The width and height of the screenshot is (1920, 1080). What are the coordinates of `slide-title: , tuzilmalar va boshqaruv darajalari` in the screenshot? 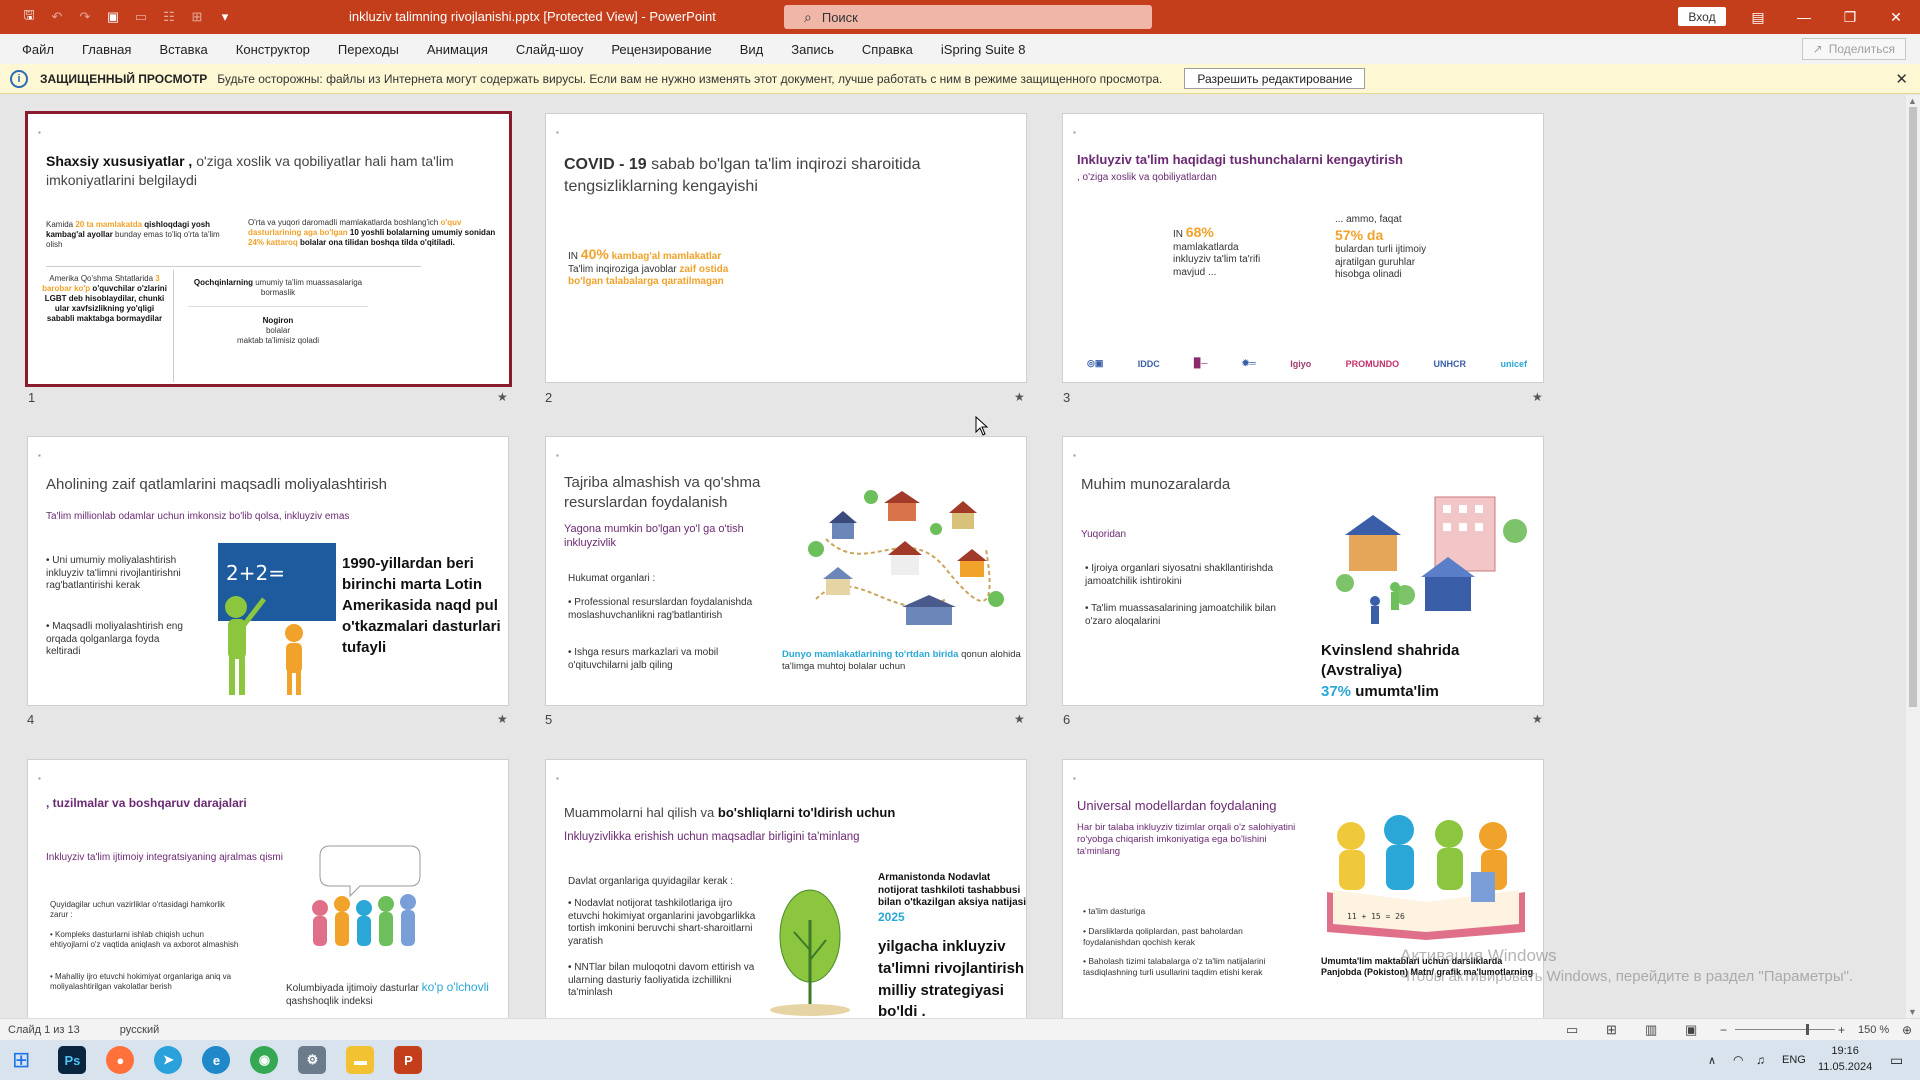 It's located at (146, 803).